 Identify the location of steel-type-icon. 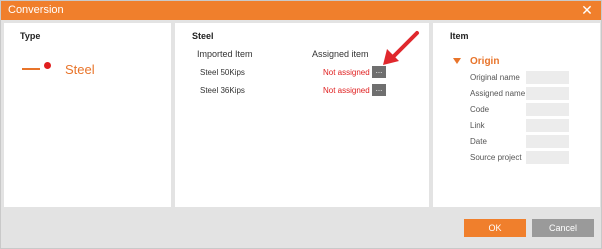
(31, 69).